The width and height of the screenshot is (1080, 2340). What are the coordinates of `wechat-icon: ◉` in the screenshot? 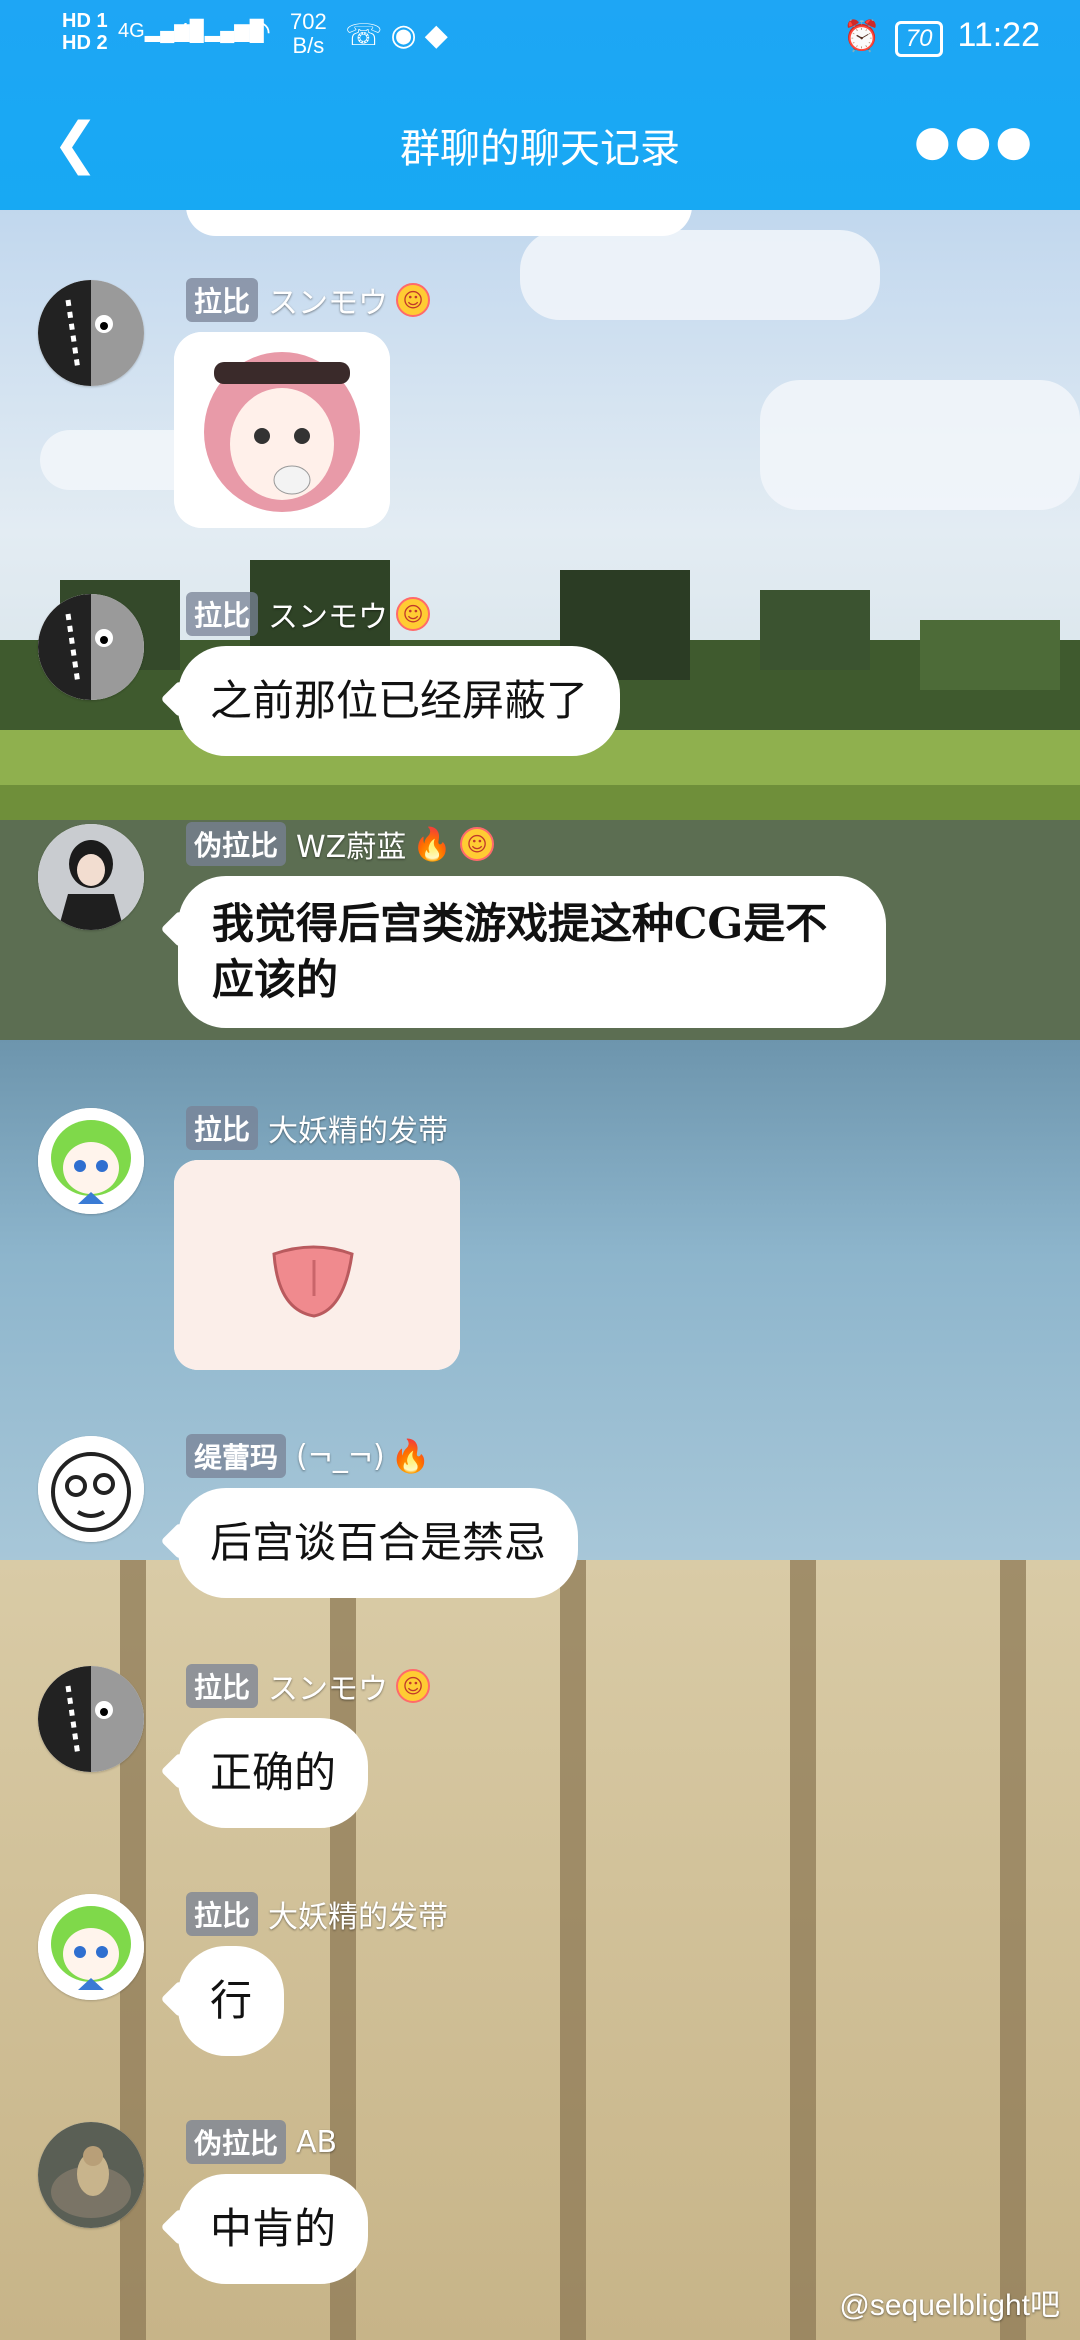 It's located at (407, 35).